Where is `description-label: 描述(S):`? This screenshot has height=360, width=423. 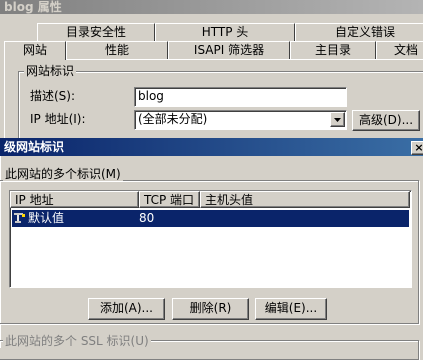
description-label: 描述(S): is located at coordinates (53, 96).